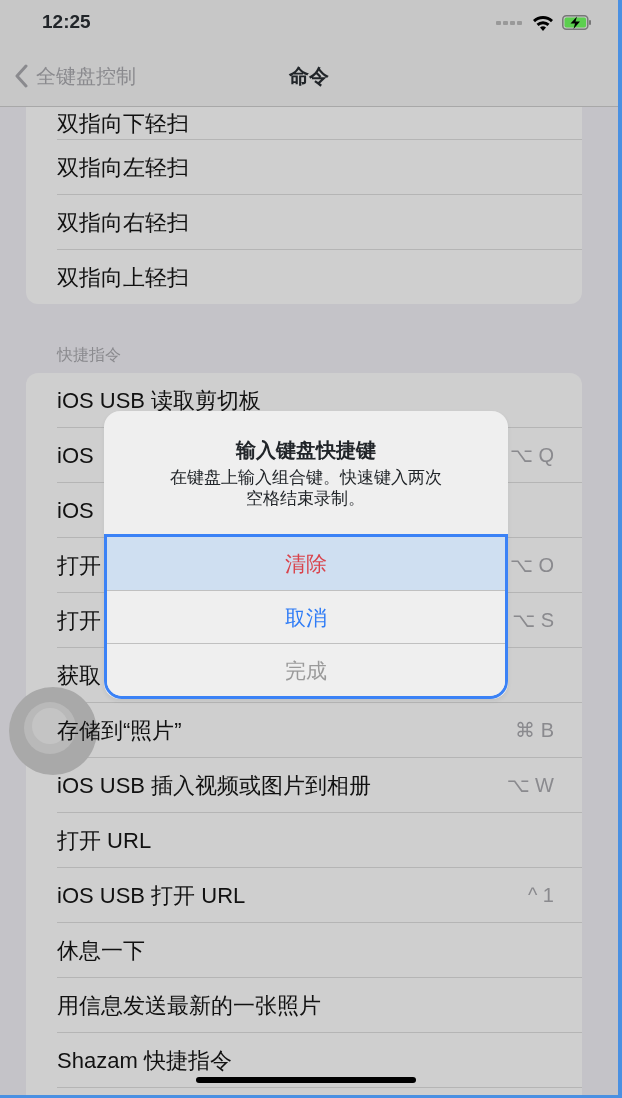 This screenshot has height=1098, width=622. I want to click on command-row: 双指向上轻扫, so click(304, 277).